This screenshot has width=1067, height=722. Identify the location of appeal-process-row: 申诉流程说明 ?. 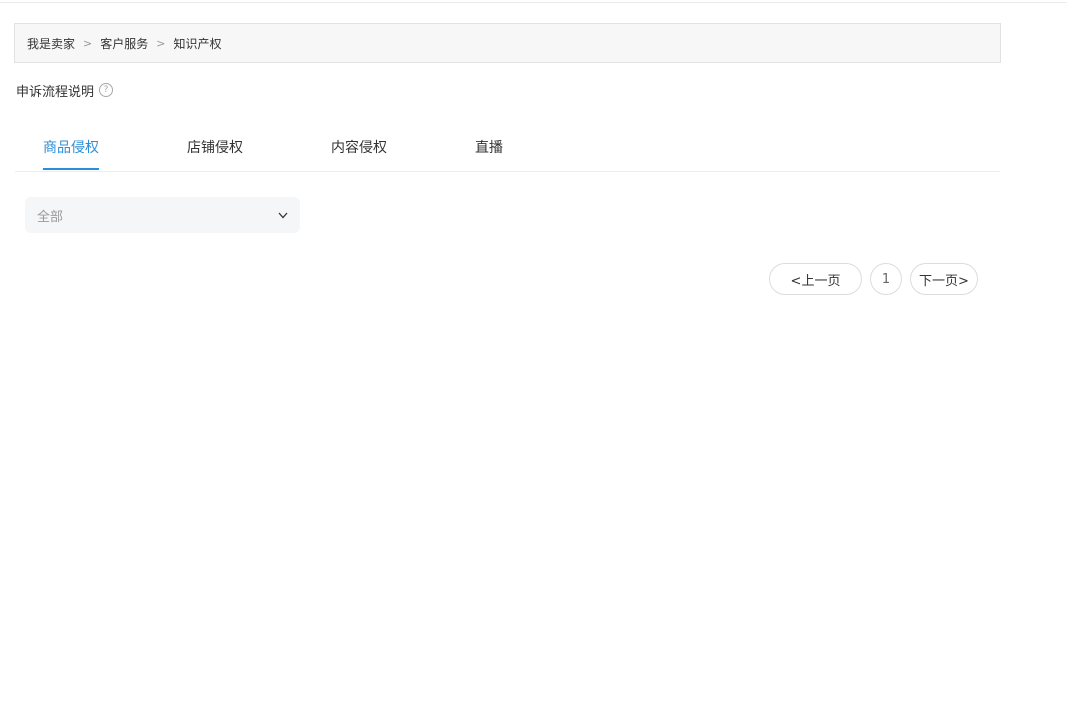
(65, 90).